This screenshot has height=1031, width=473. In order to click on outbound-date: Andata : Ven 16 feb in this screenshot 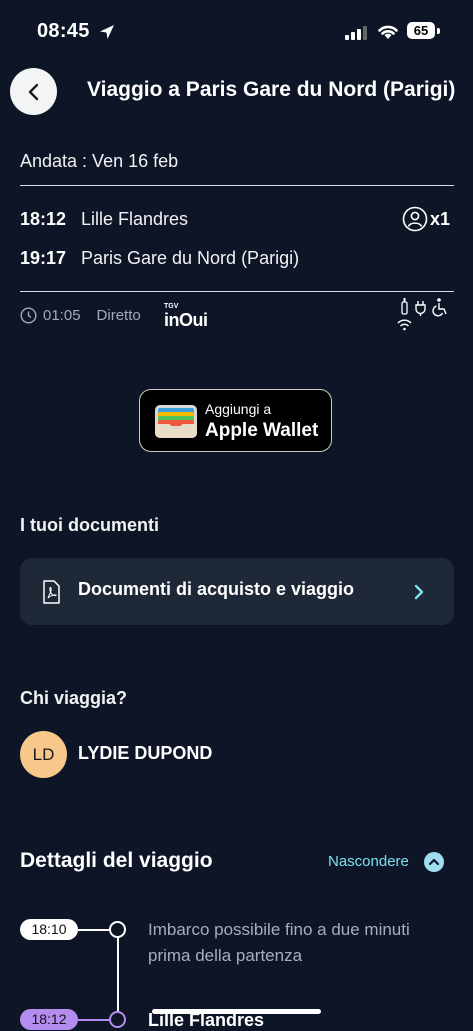, I will do `click(99, 161)`.